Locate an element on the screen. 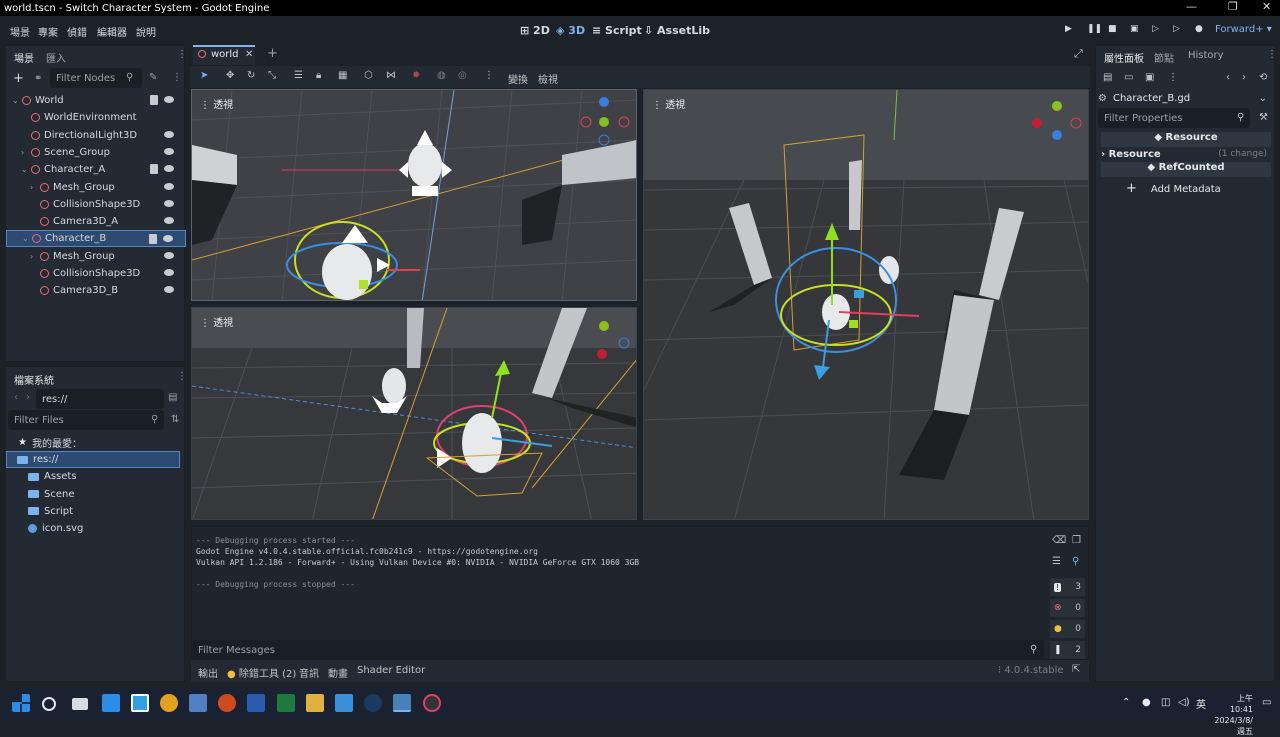  menu-debug: 偵錯 is located at coordinates (77, 31).